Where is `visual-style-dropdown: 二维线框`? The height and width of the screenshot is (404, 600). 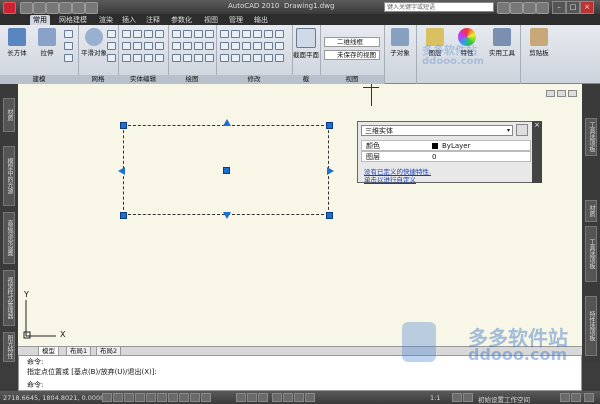 visual-style-dropdown: 二维线框 is located at coordinates (352, 42).